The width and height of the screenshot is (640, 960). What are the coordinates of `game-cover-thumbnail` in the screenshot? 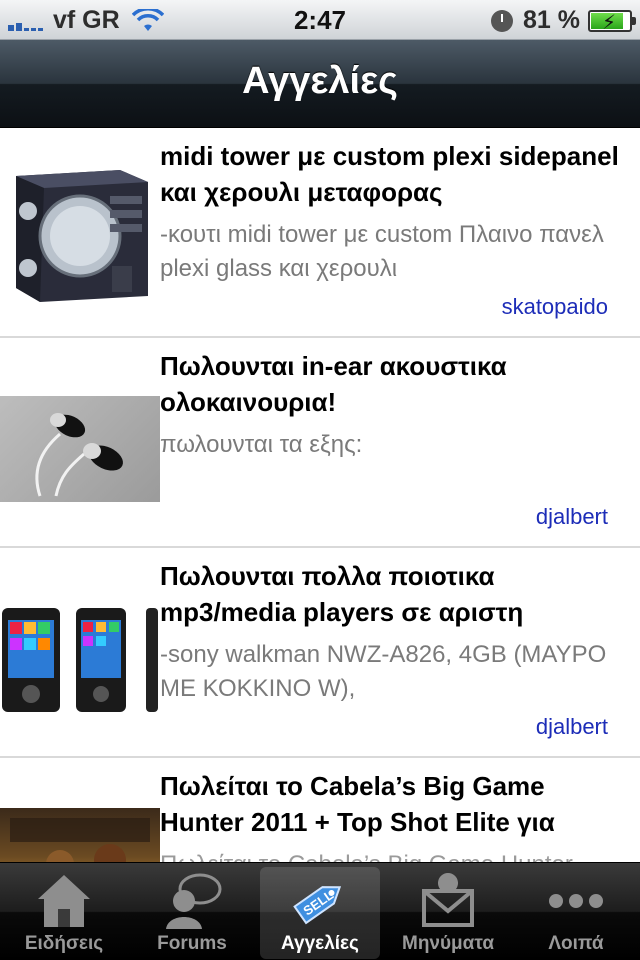 It's located at (80, 835).